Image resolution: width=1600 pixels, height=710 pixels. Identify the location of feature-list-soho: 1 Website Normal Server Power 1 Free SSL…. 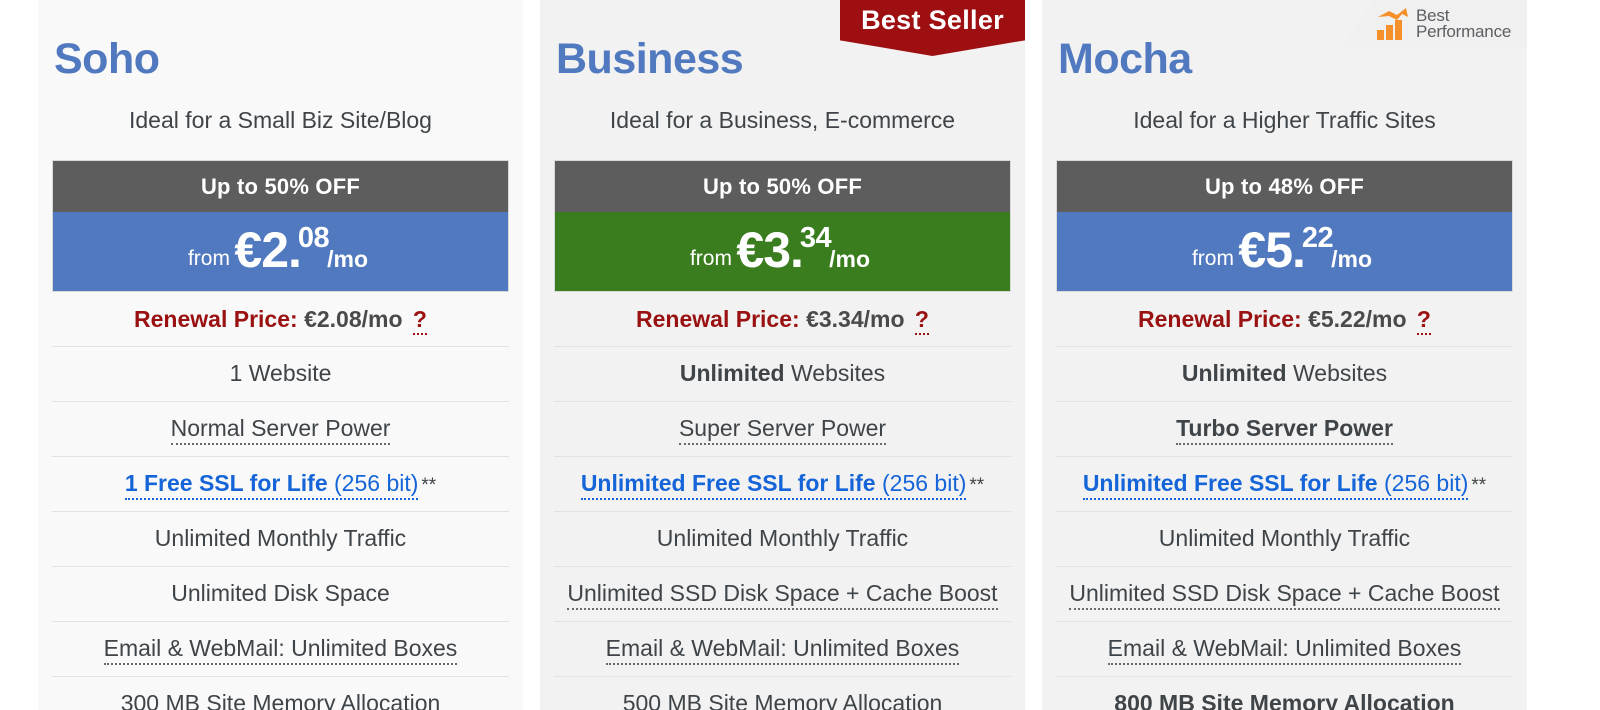
(280, 528).